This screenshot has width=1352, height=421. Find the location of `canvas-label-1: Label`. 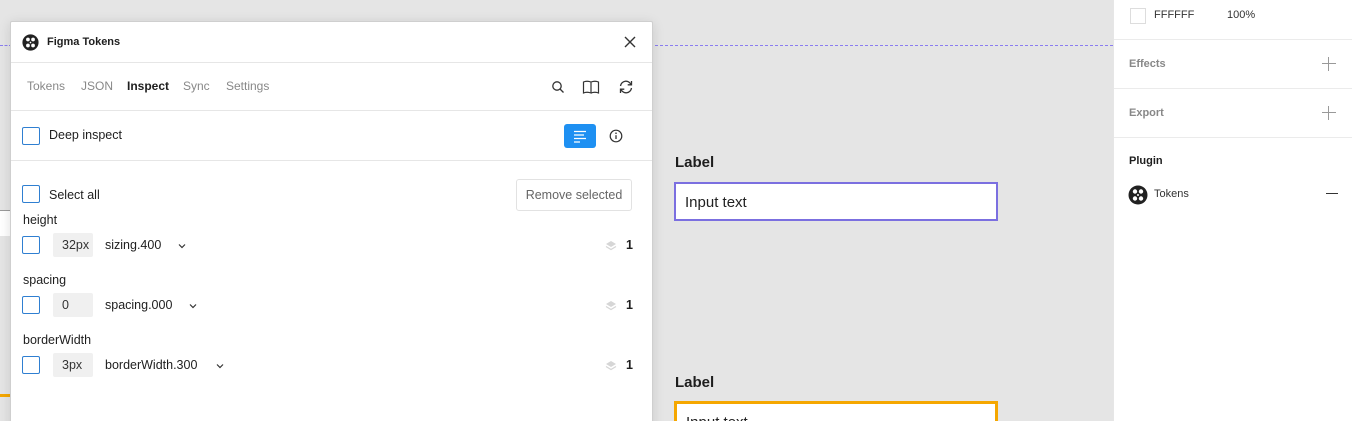

canvas-label-1: Label is located at coordinates (694, 162).